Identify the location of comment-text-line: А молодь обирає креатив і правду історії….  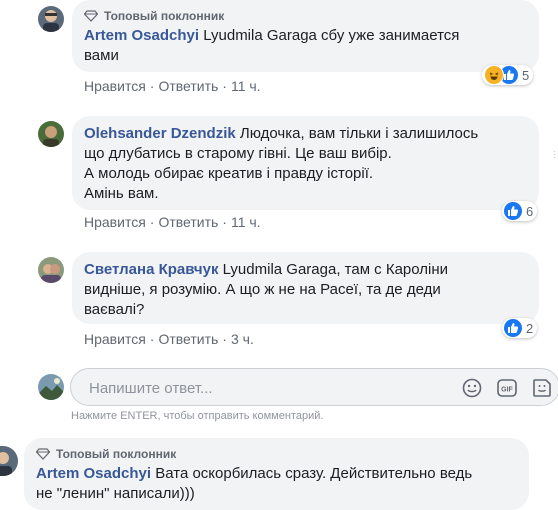
(229, 173).